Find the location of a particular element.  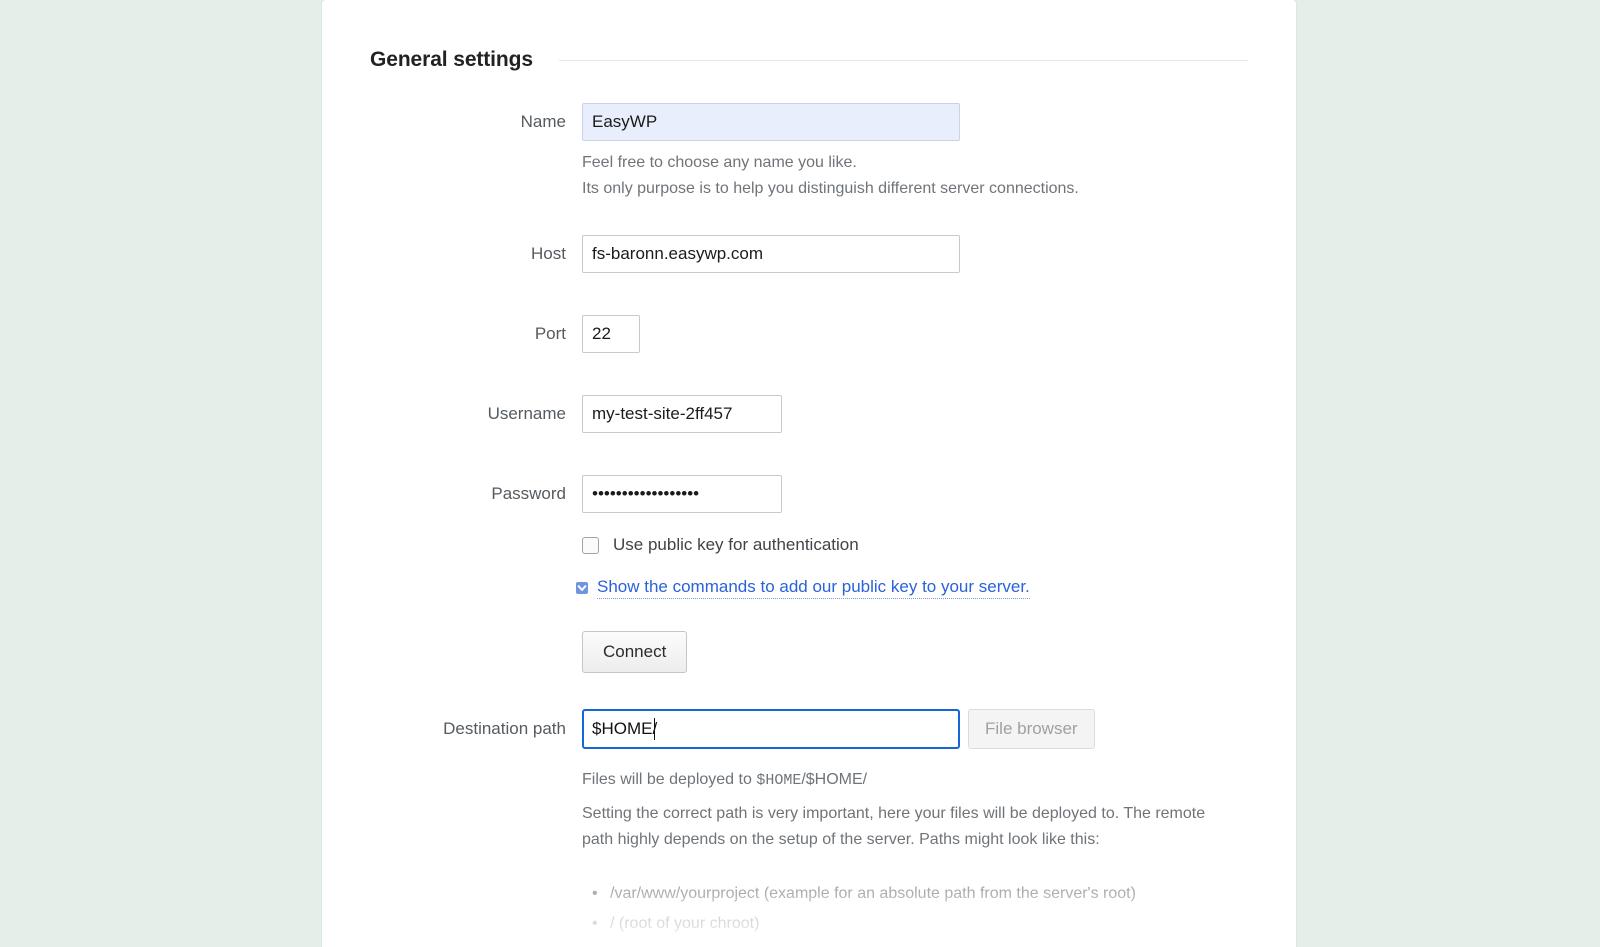

destination-path-input is located at coordinates (771, 729).